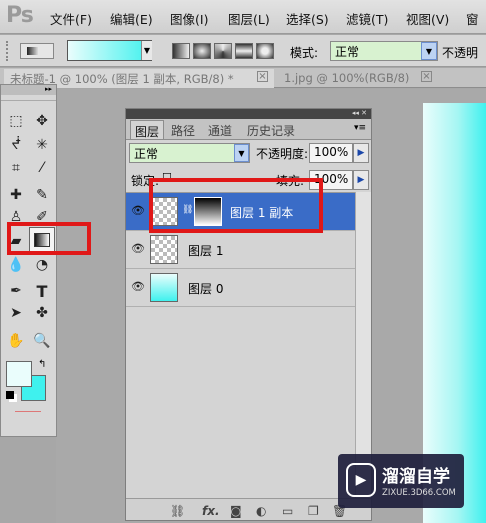 The height and width of the screenshot is (523, 486). I want to click on menu-filter: 滤镜(T), so click(367, 18).